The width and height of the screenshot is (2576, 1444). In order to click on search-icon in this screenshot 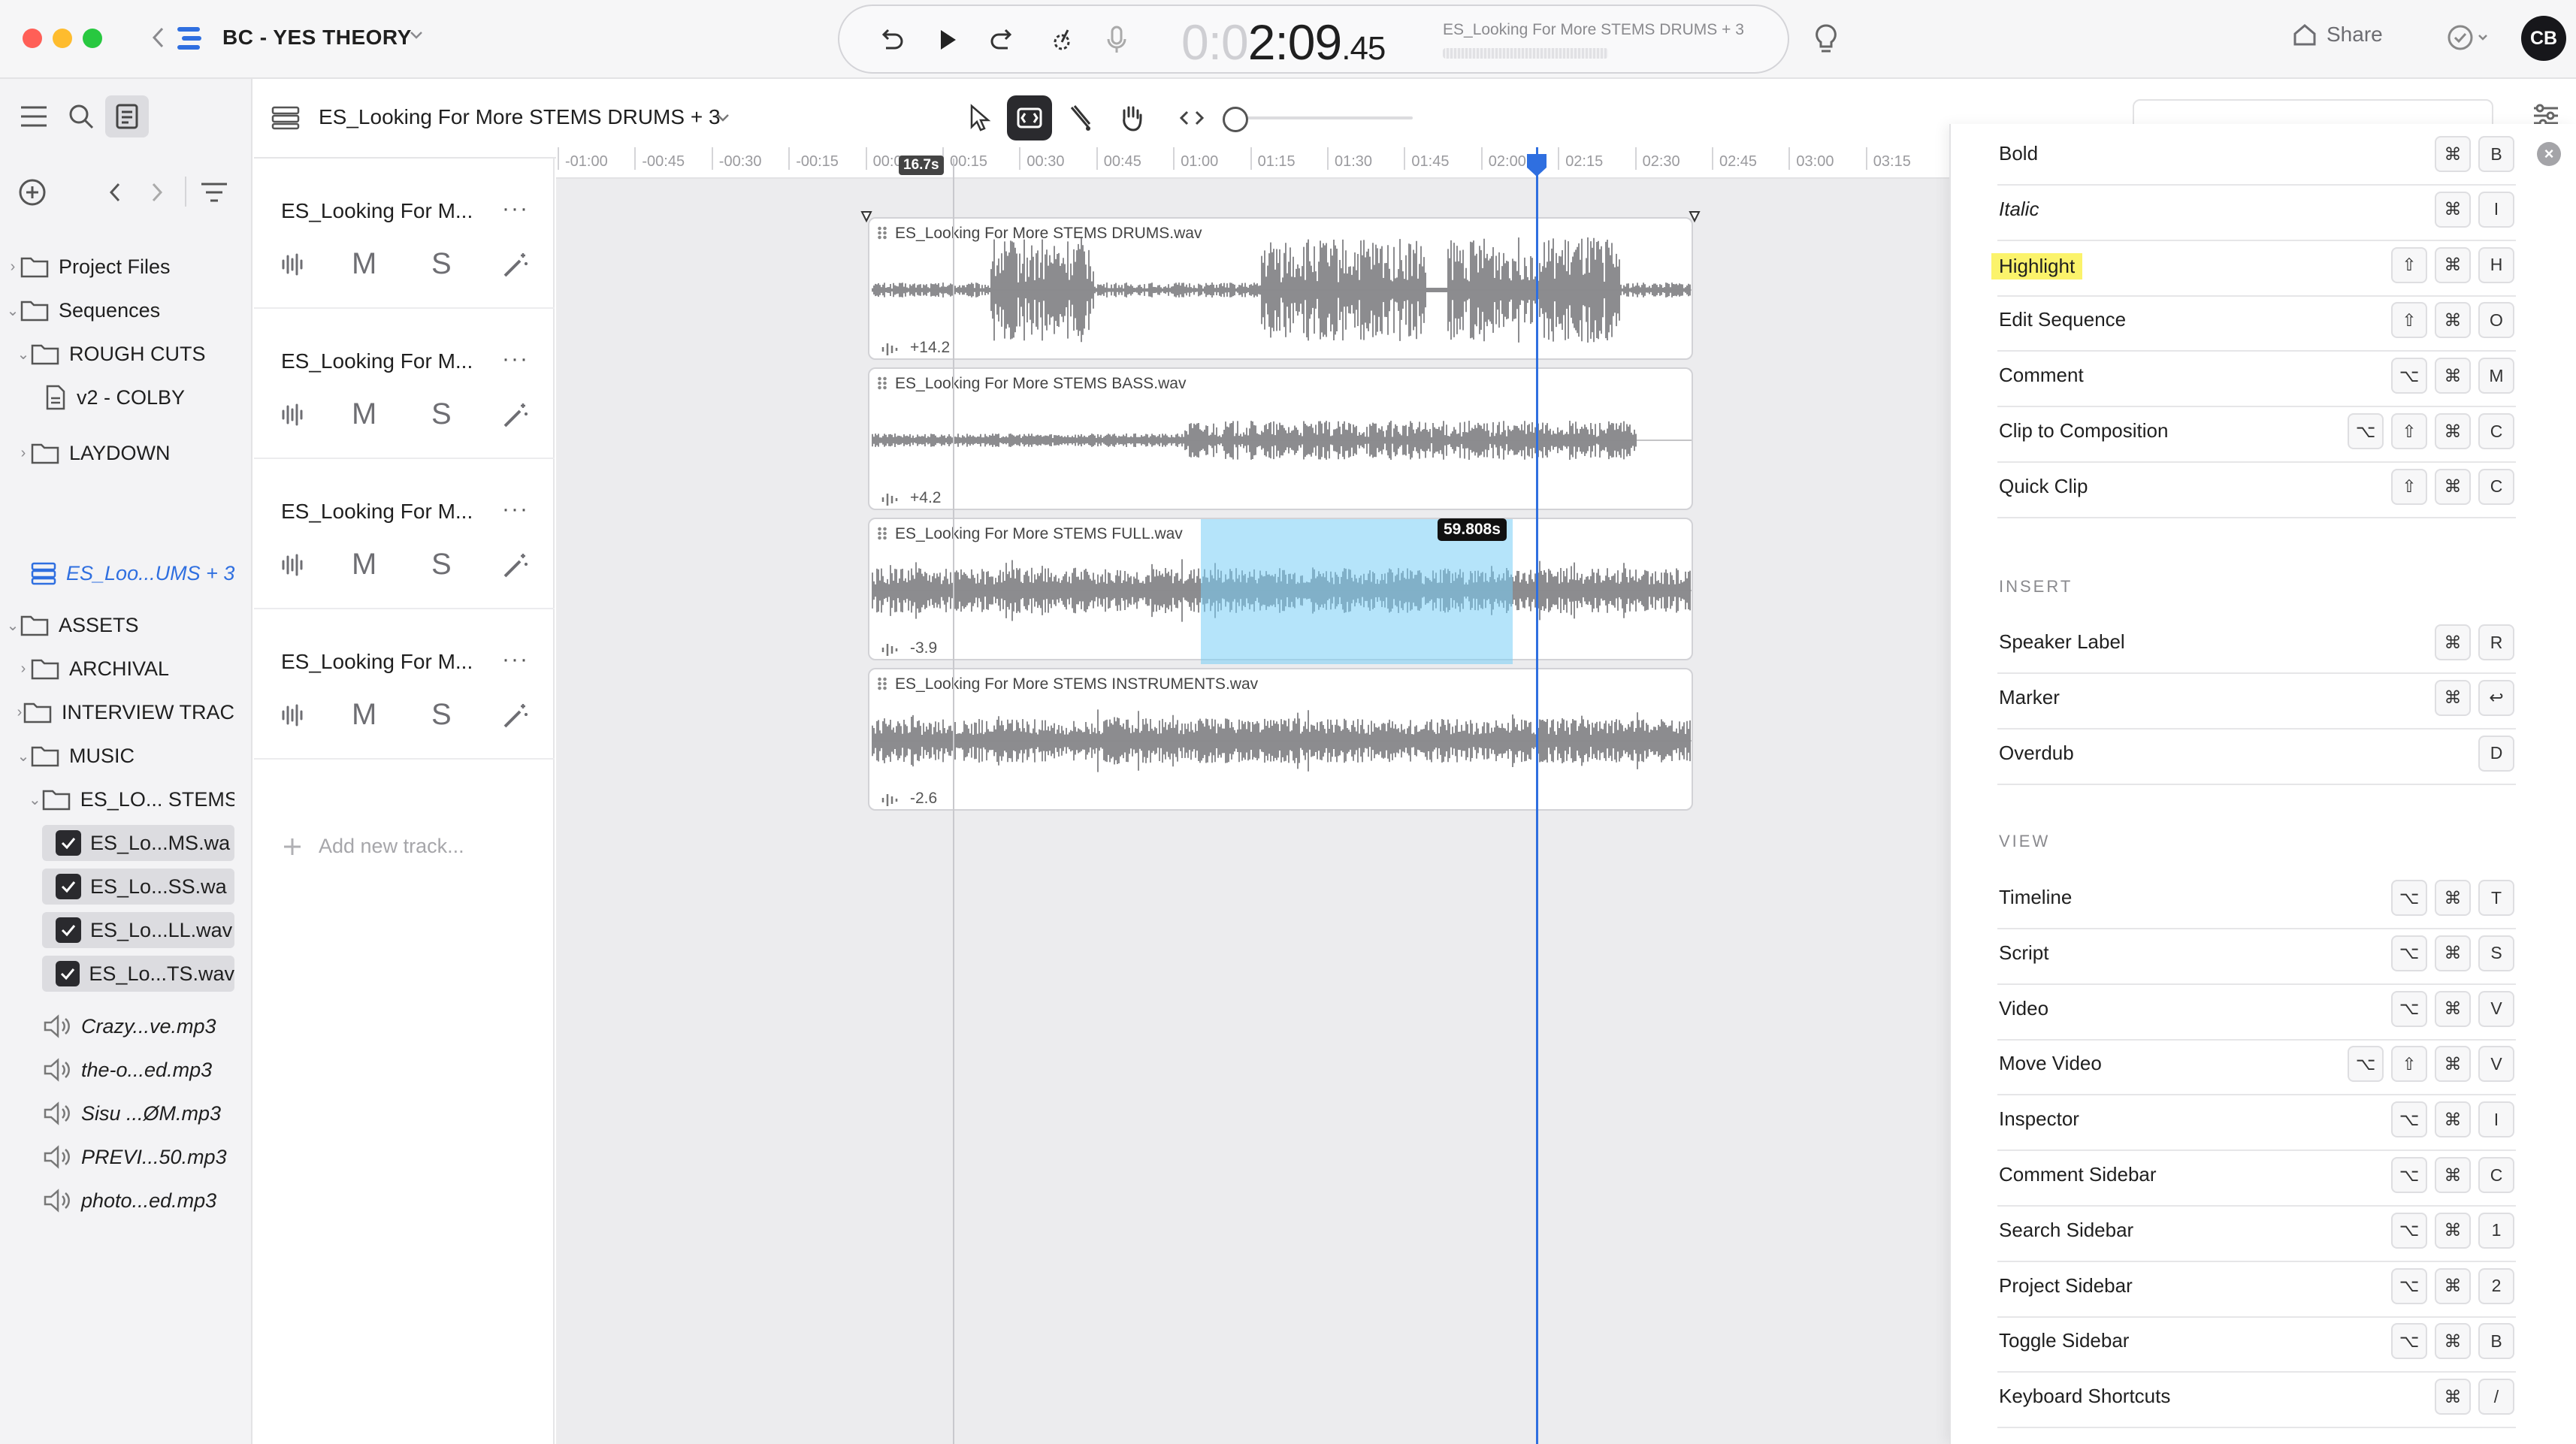, I will do `click(81, 116)`.